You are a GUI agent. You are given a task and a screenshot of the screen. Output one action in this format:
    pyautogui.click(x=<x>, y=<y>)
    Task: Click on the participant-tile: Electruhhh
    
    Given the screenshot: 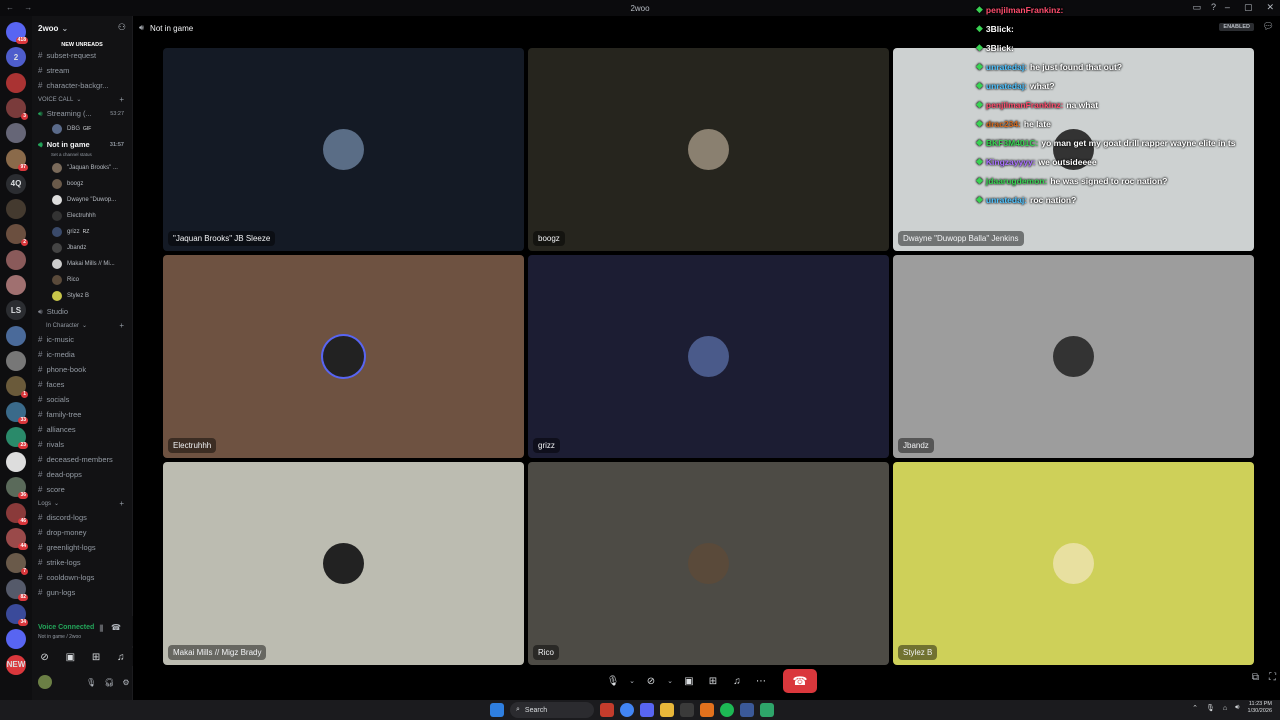 What is the action you would take?
    pyautogui.click(x=343, y=356)
    